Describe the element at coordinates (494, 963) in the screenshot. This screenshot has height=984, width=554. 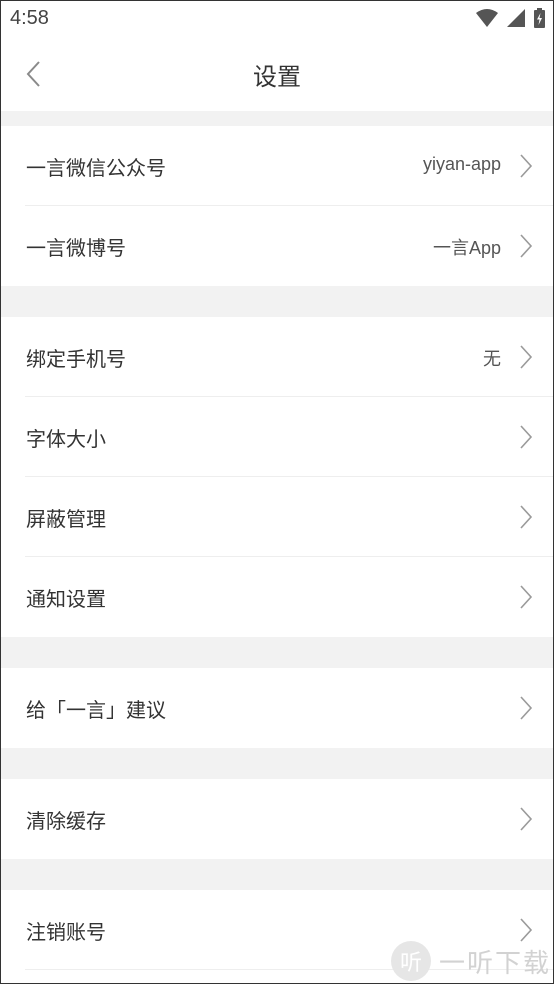
I see `watermark-text: 一听下载` at that location.